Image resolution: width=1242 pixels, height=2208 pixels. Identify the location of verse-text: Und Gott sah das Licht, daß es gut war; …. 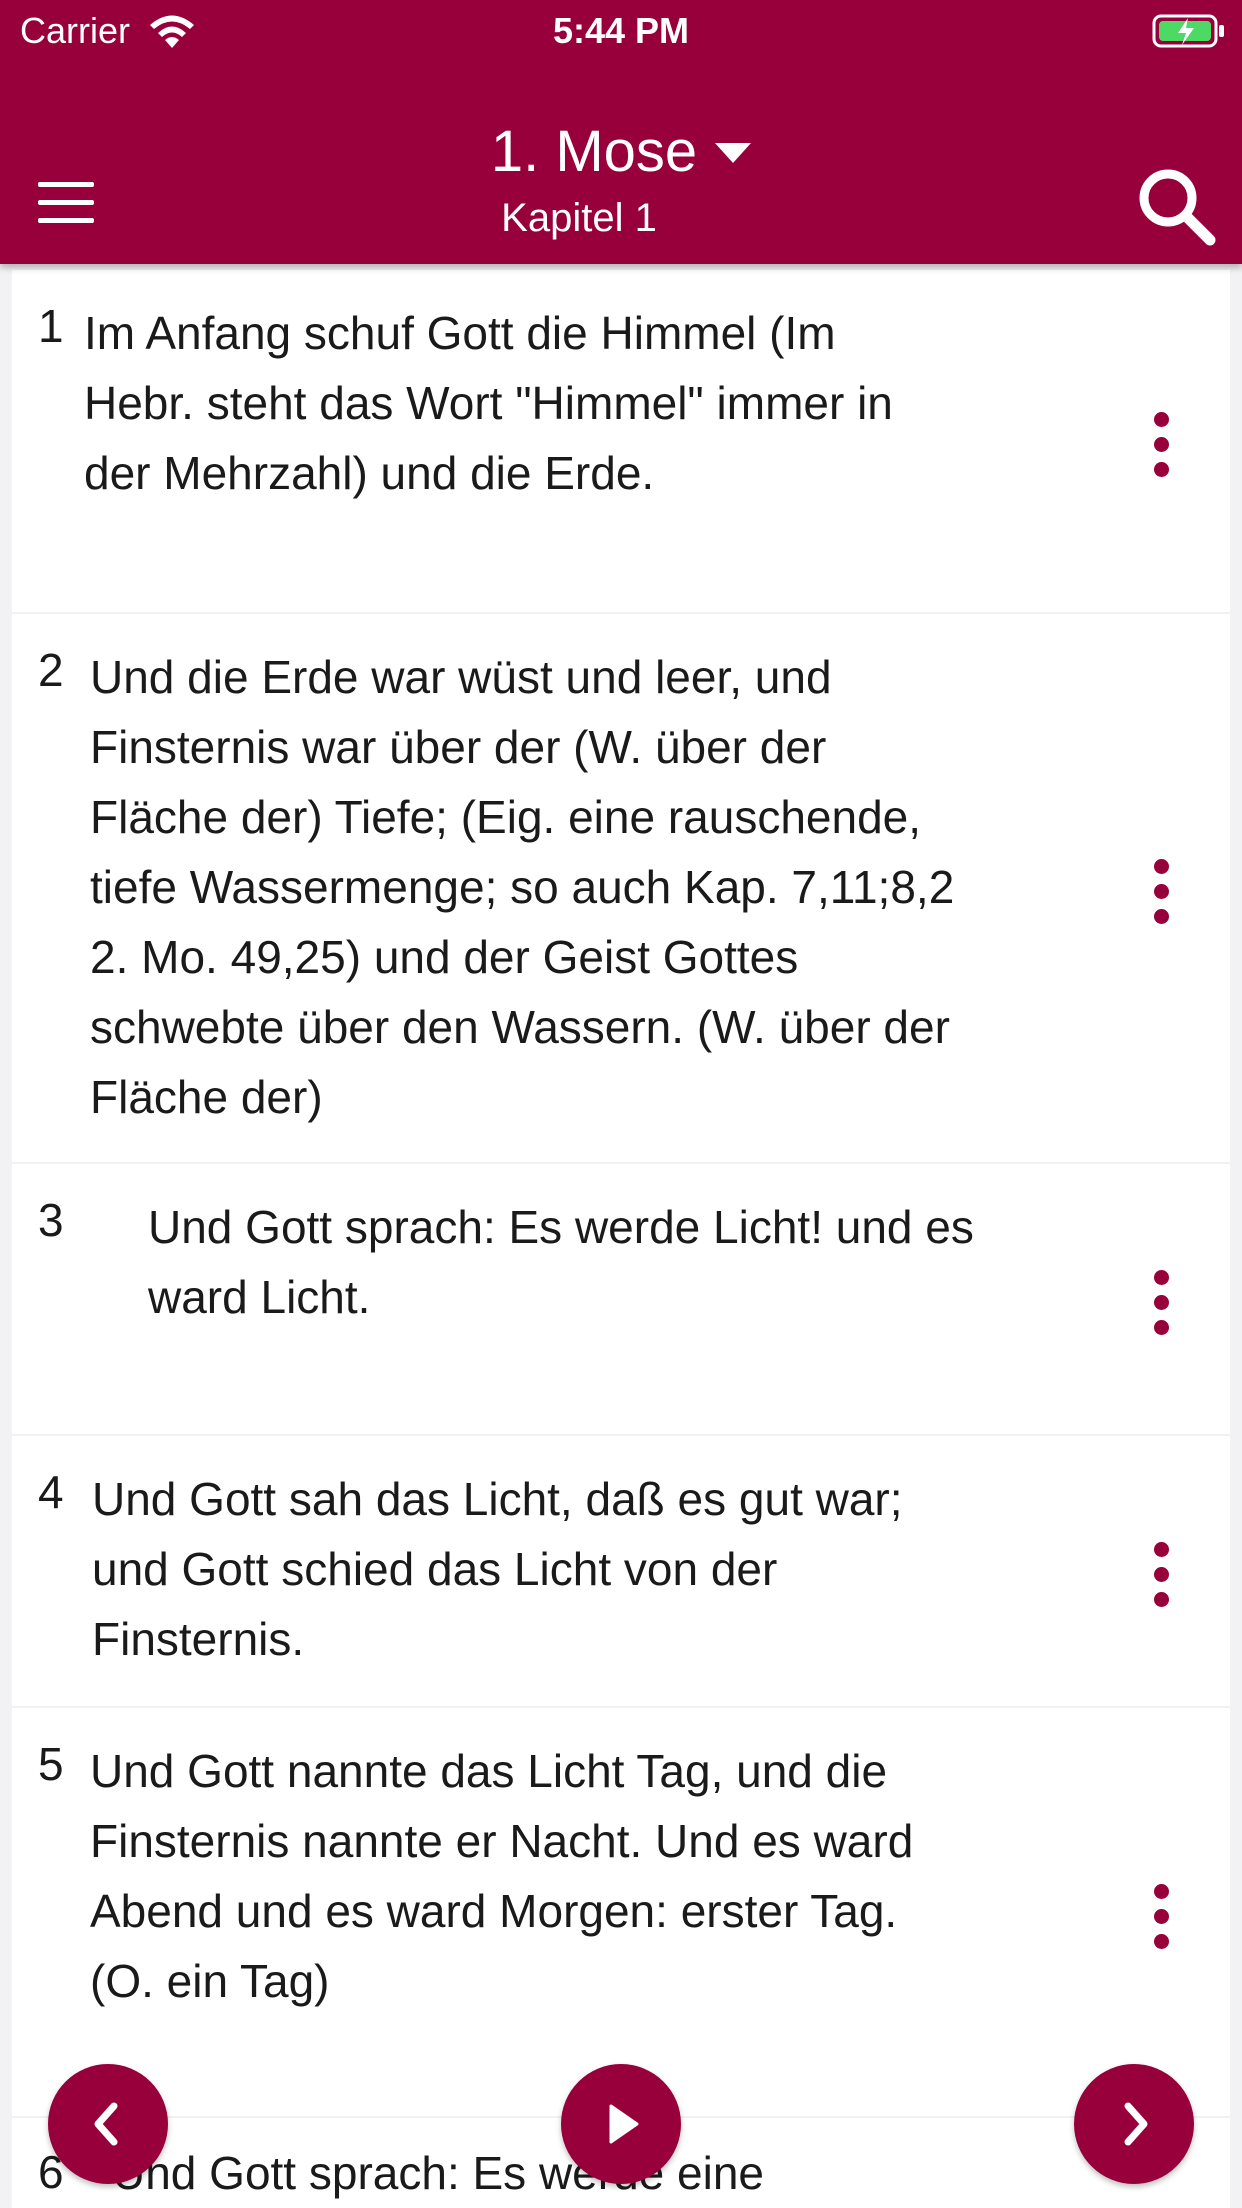
(497, 1569).